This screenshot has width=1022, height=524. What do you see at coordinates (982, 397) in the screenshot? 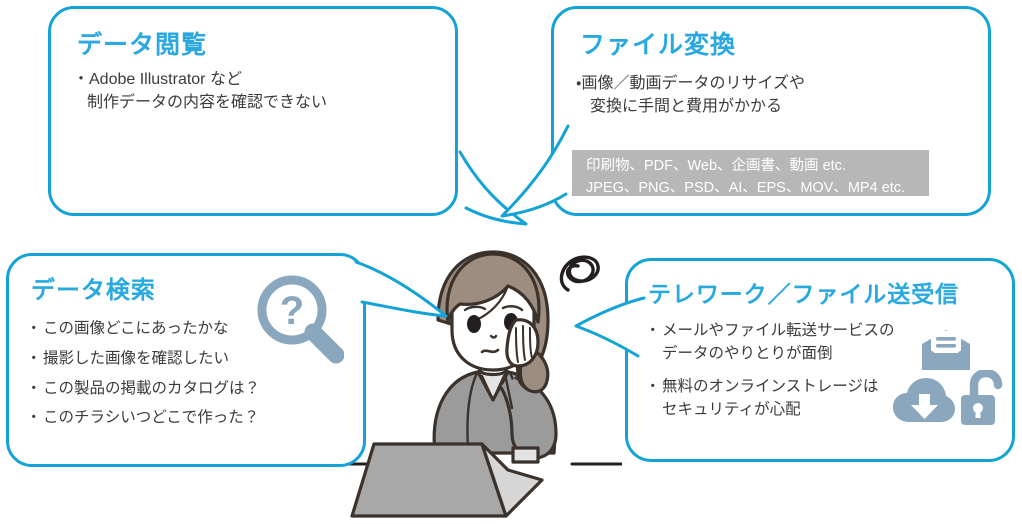
I see `open-lock-icon` at bounding box center [982, 397].